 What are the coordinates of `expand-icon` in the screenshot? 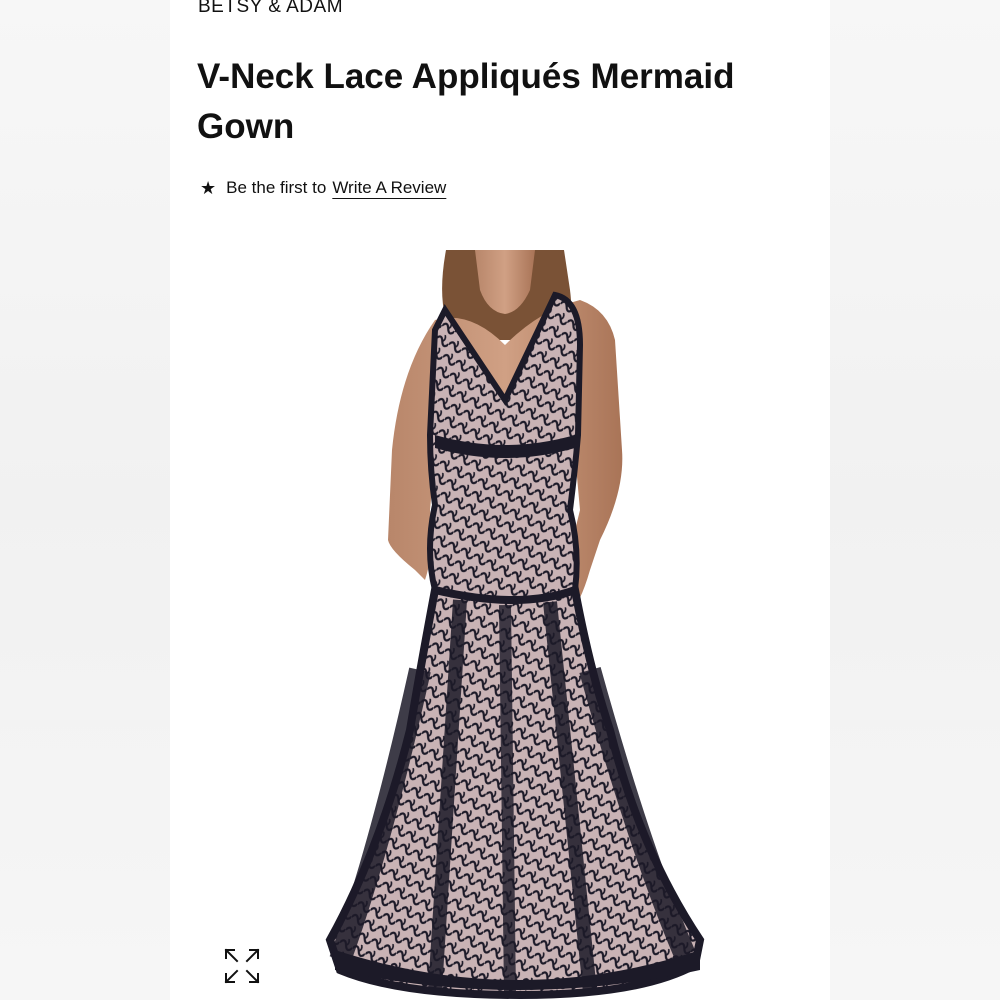 It's located at (242, 966).